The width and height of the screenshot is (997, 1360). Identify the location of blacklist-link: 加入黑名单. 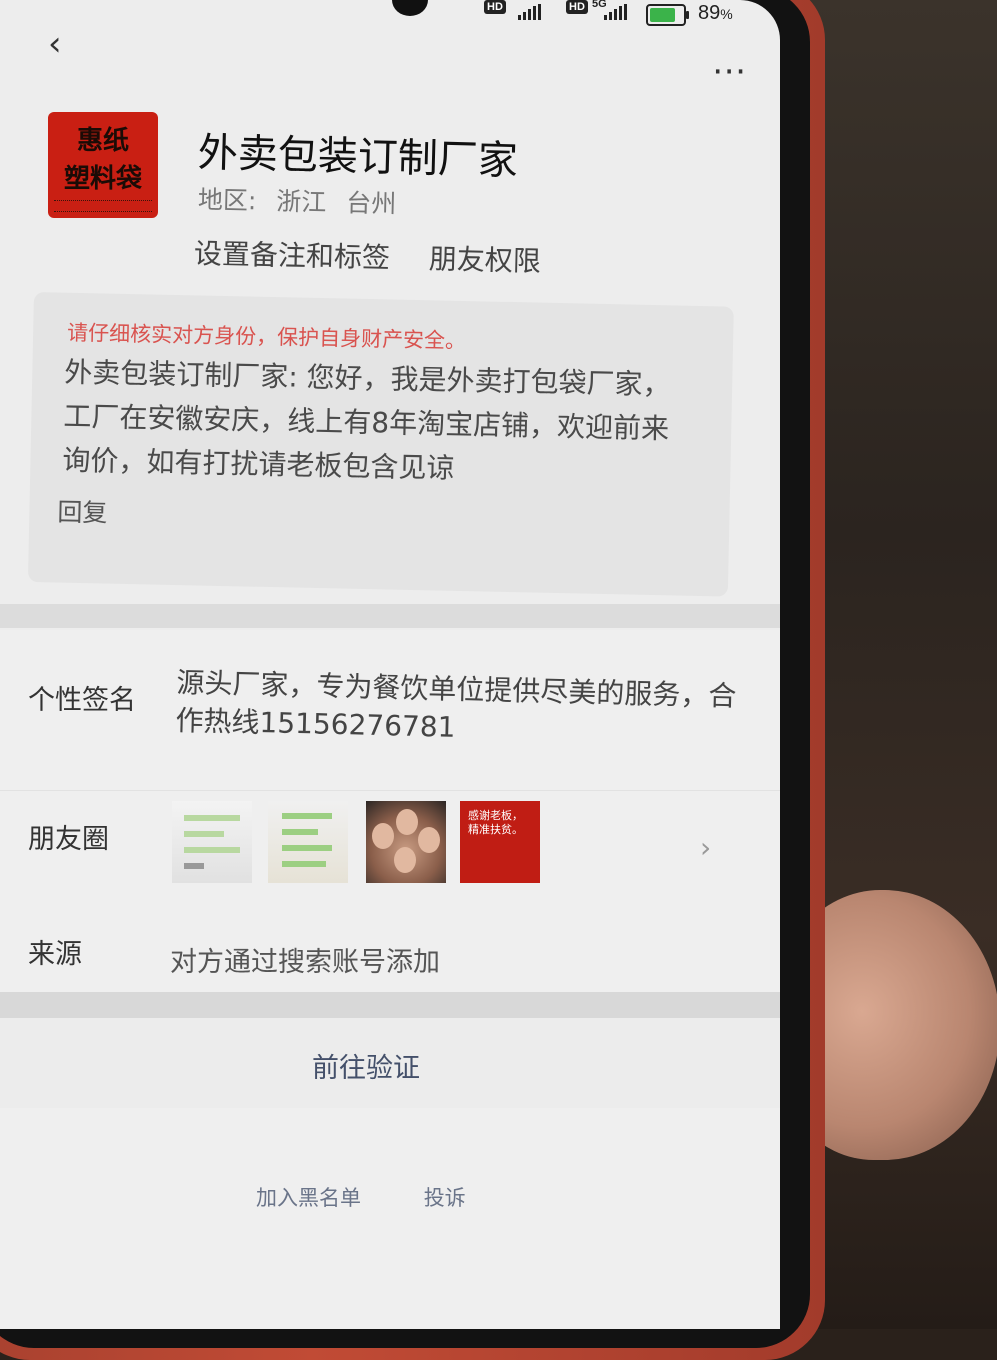
(308, 1198).